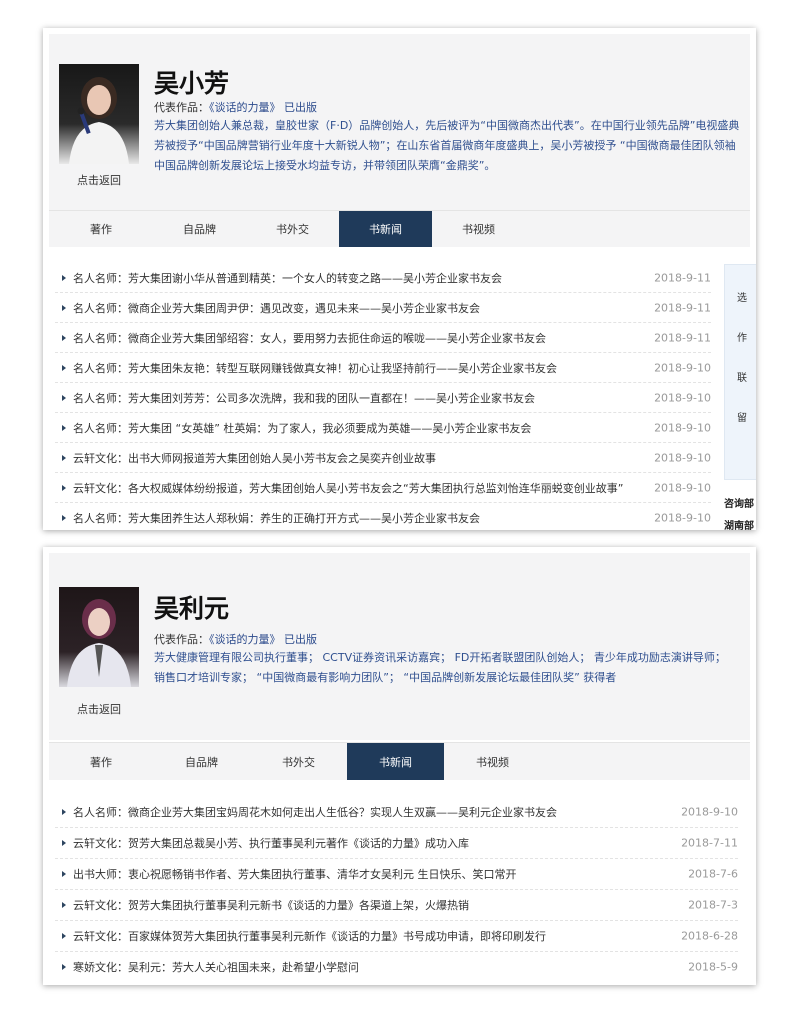  I want to click on news-title: 名人名师：芳大集团养生达人郑秋娟：养生的正确打开方式——吴小芳企业家书友会, so click(276, 518).